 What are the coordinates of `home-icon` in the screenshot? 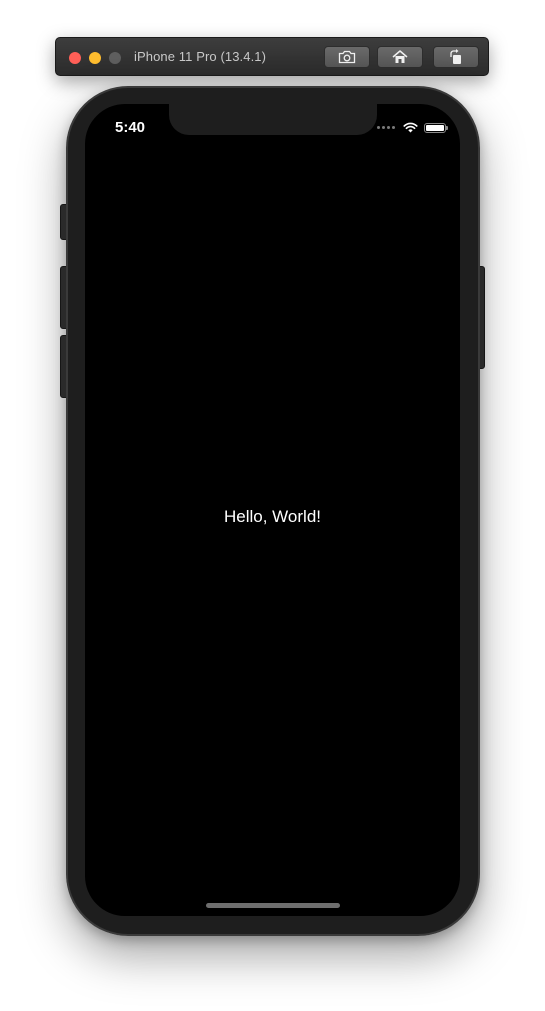 It's located at (400, 56).